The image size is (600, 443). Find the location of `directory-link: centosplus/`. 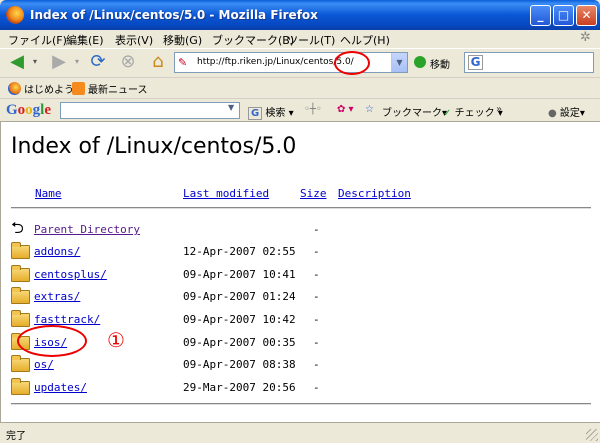

directory-link: centosplus/ is located at coordinates (70, 274).